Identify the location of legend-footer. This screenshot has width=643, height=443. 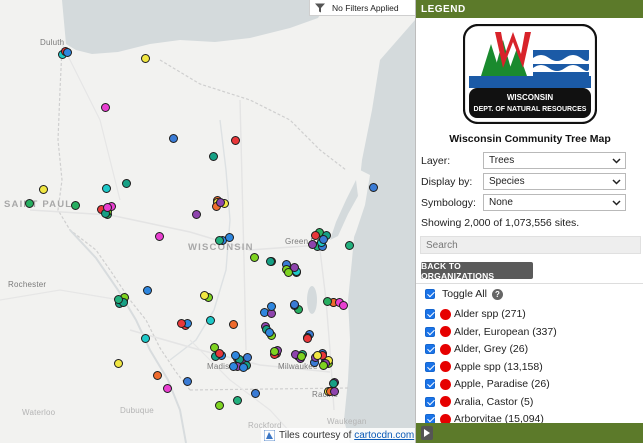
(529, 433).